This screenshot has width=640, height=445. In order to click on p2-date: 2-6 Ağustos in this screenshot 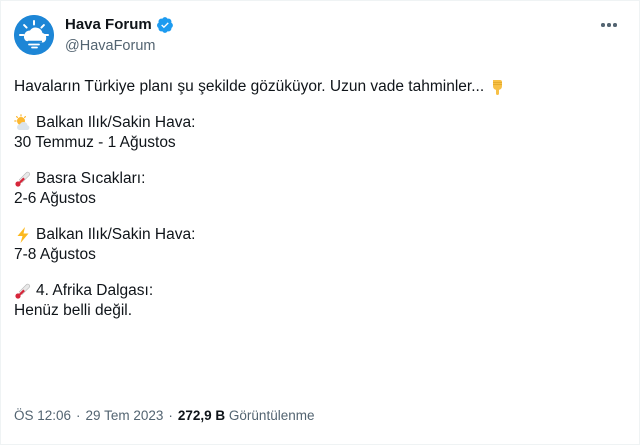, I will do `click(55, 198)`.